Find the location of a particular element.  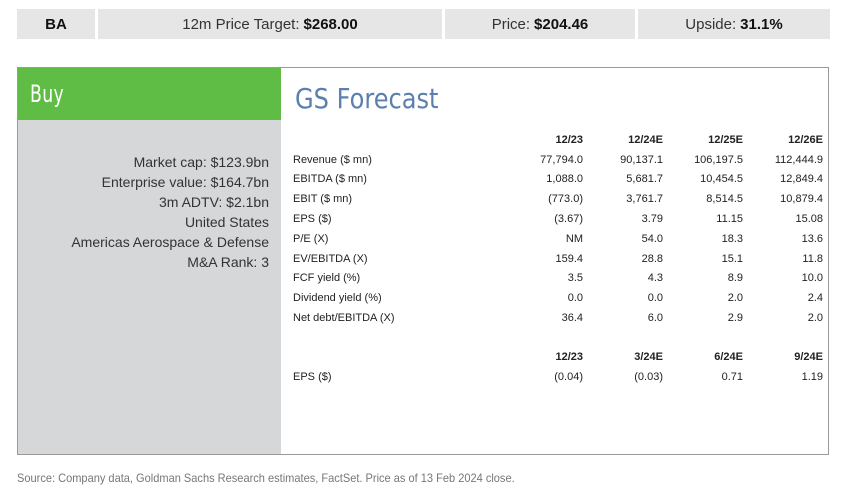

table-cell: 3.79 is located at coordinates (652, 219).